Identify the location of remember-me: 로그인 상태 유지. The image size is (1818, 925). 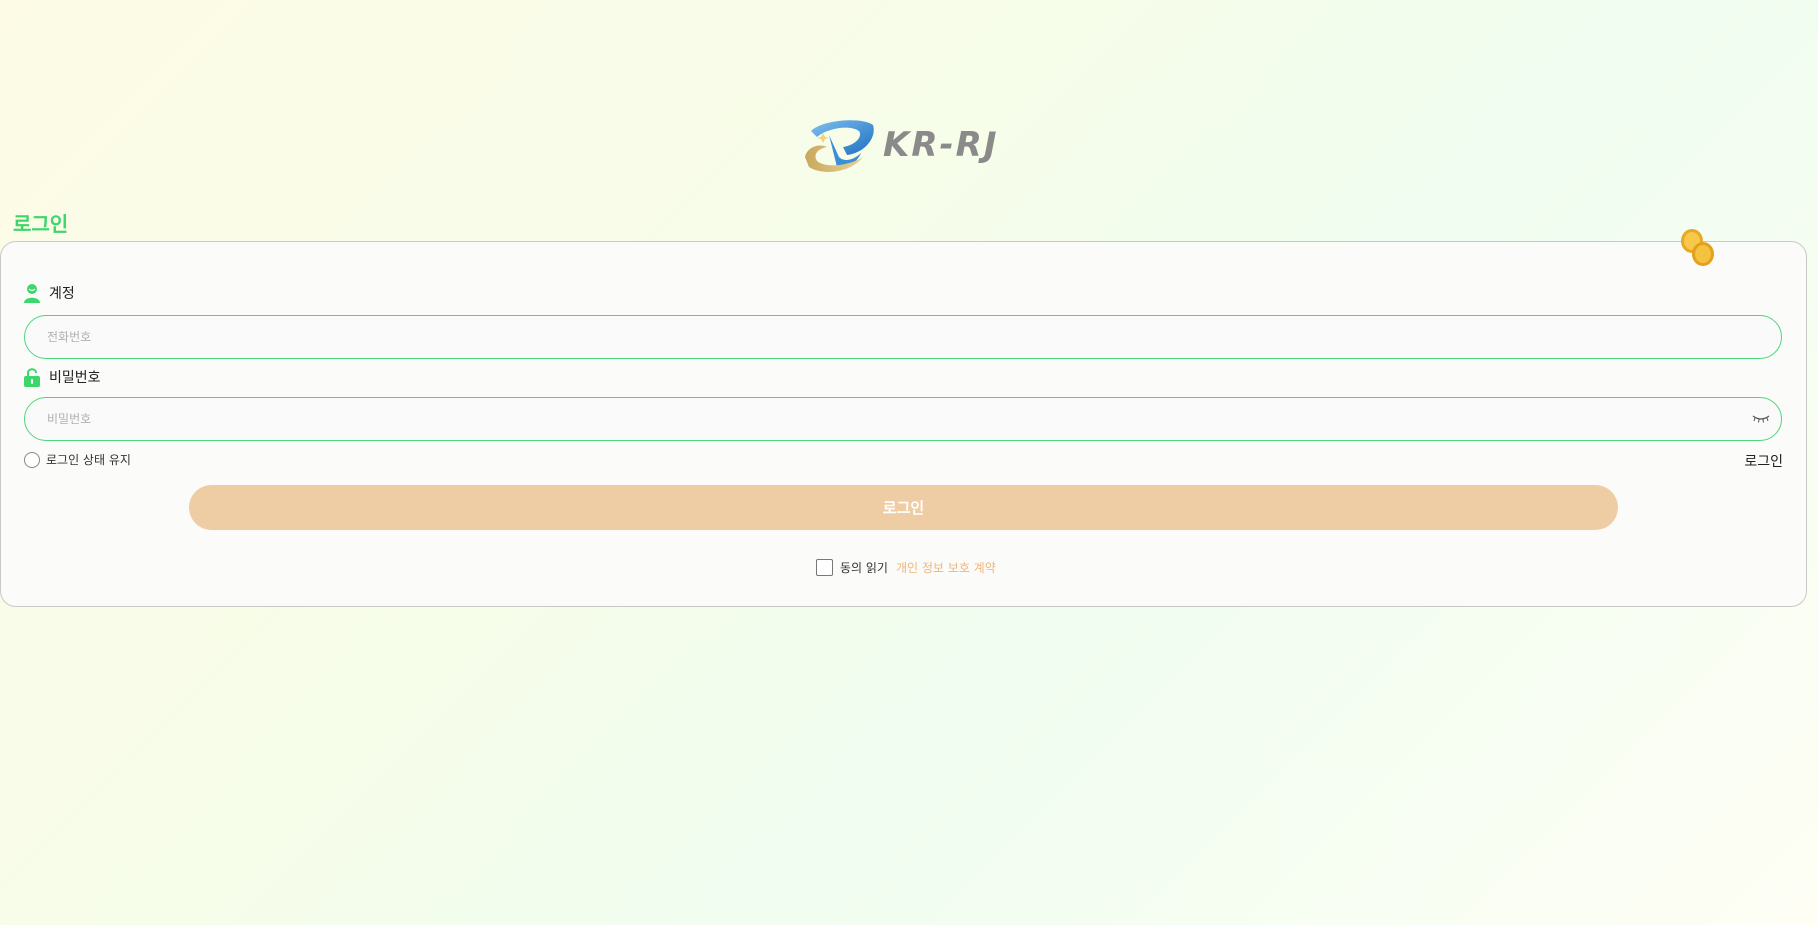
(77, 459).